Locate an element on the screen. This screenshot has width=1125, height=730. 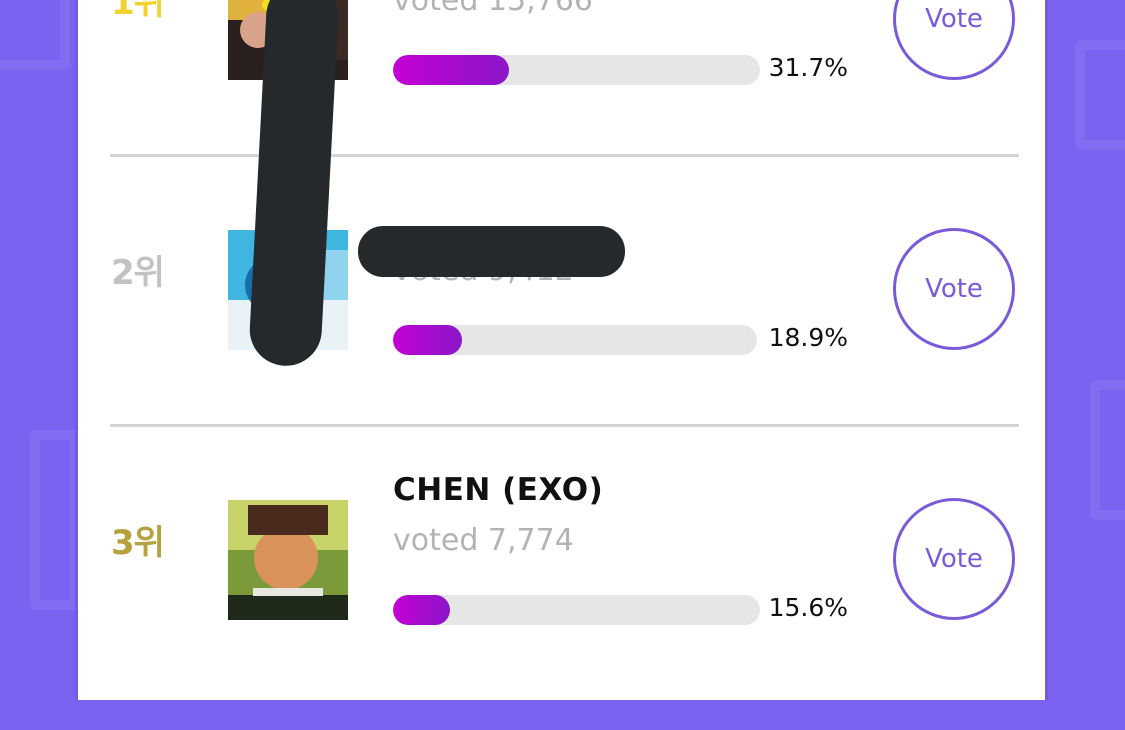
rank-label: 2위 is located at coordinates (138, 273).